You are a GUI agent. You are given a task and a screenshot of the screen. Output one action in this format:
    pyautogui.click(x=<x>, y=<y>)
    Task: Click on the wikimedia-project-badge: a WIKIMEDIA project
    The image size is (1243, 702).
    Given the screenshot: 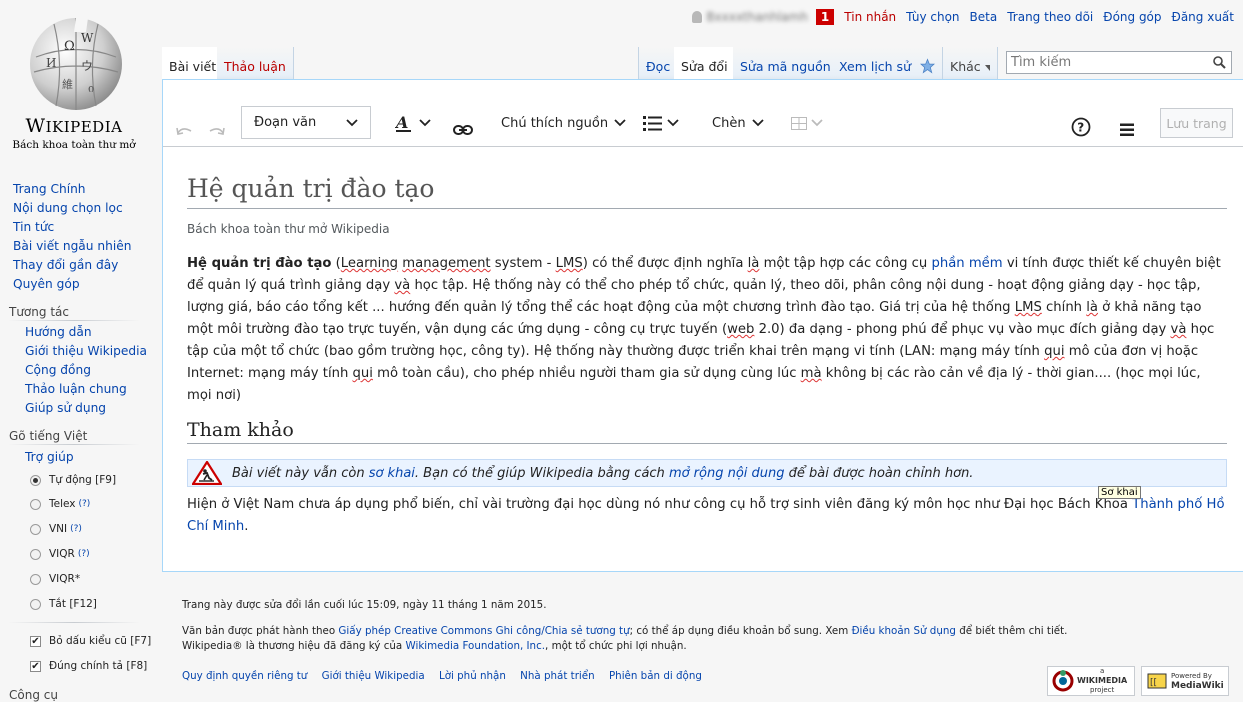 What is the action you would take?
    pyautogui.click(x=1091, y=681)
    